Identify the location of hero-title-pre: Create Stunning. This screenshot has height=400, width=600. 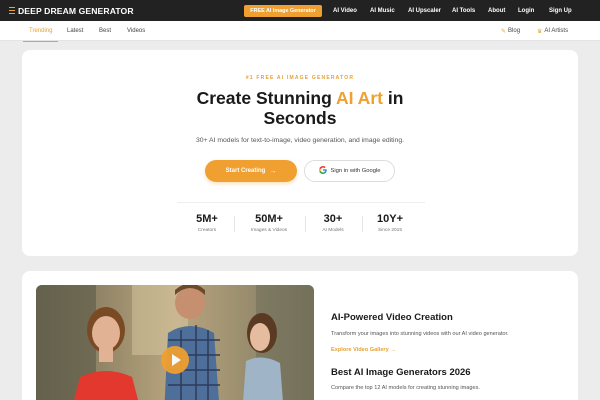
(266, 98).